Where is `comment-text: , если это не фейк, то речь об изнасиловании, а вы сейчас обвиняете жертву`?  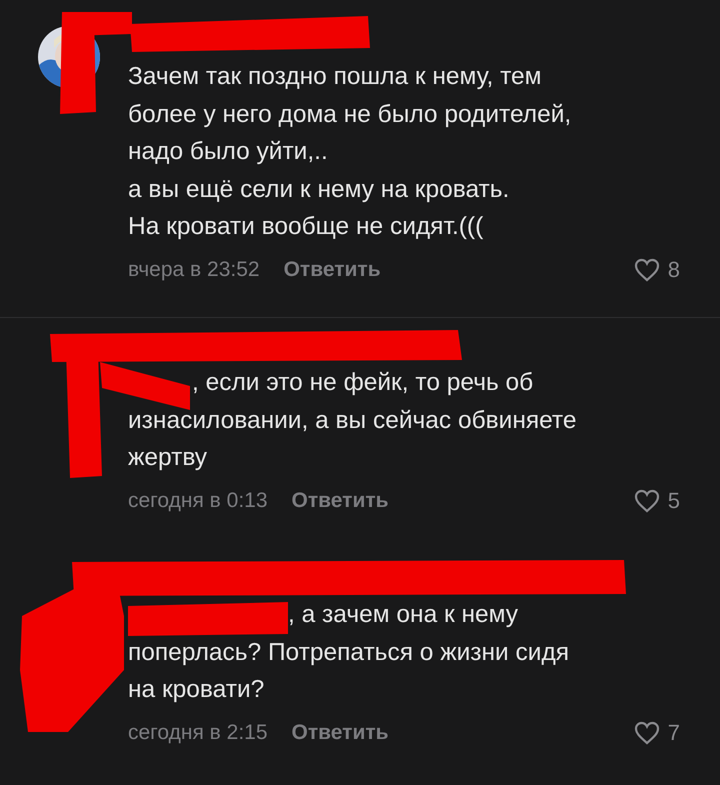 comment-text: , если это не фейк, то речь об изнасиловании, а вы сейчас обвиняете жертву is located at coordinates (353, 420).